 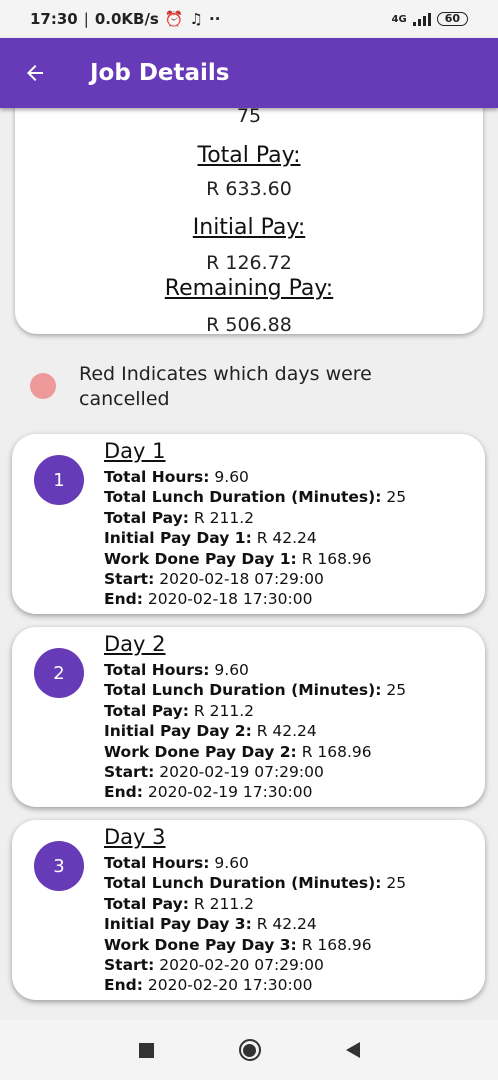 What do you see at coordinates (241, 579) in the screenshot?
I see `start-value: 2020-02-18 07:29:00` at bounding box center [241, 579].